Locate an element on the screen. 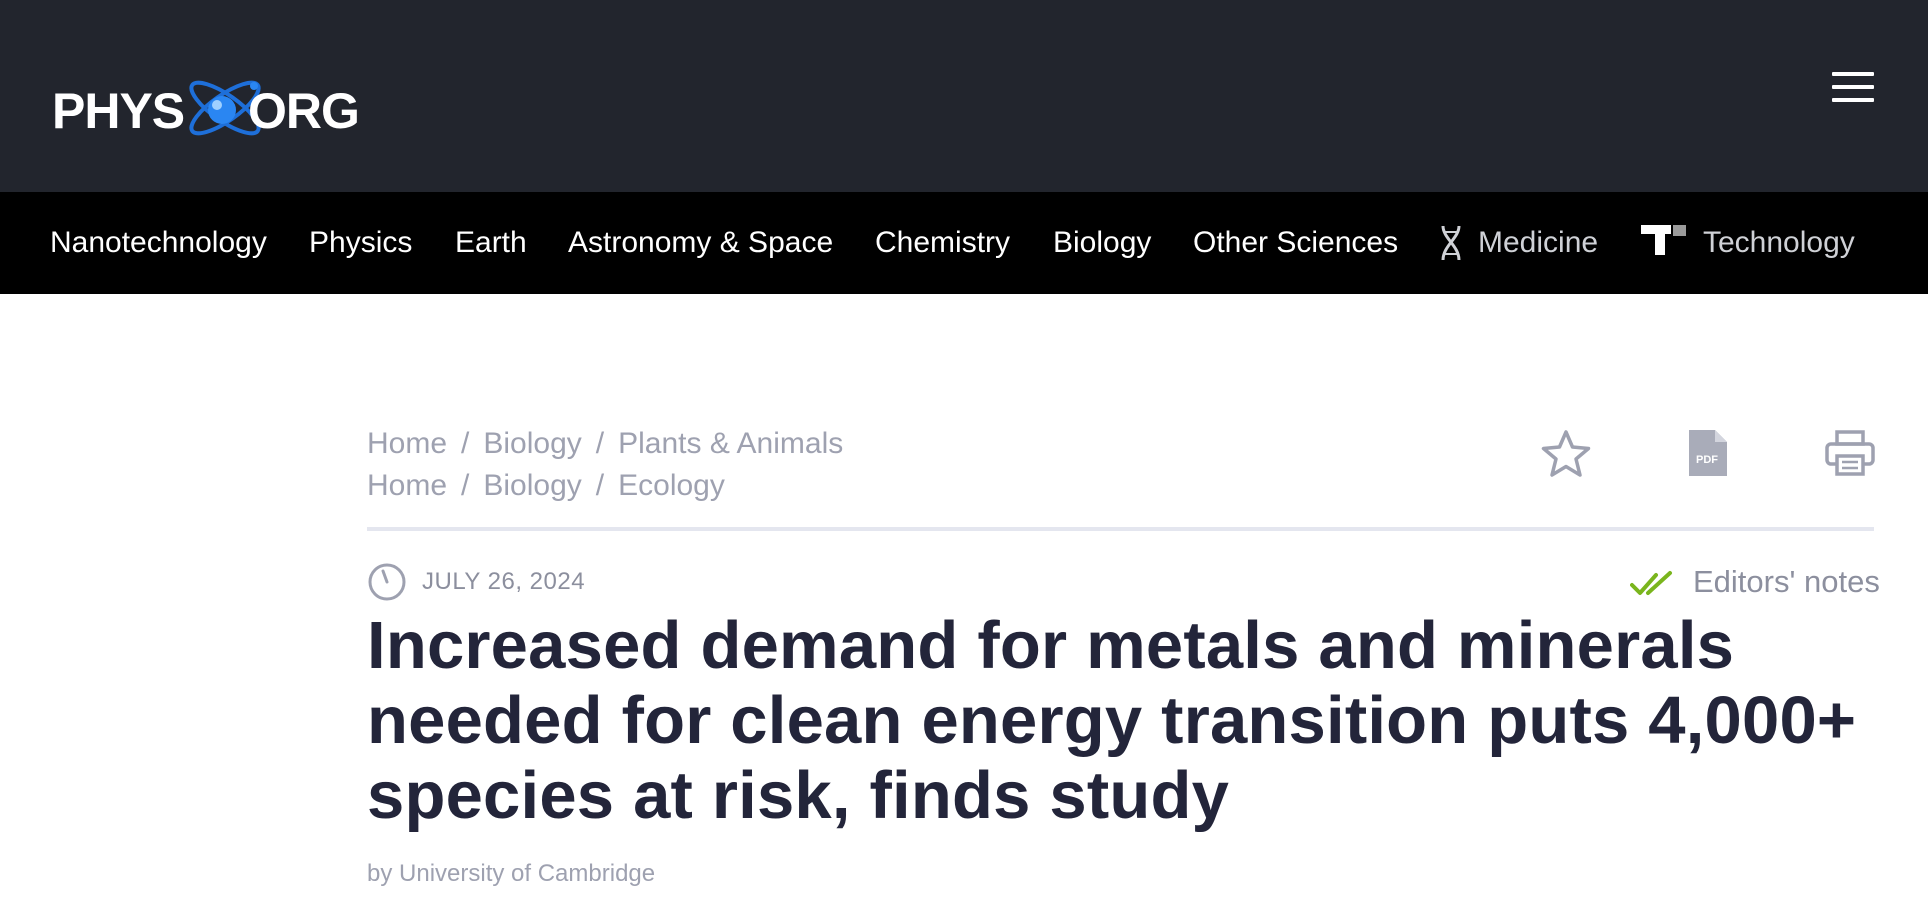 The width and height of the screenshot is (1928, 924). breadcrumb-plants-animals: Plants & Animals is located at coordinates (730, 443).